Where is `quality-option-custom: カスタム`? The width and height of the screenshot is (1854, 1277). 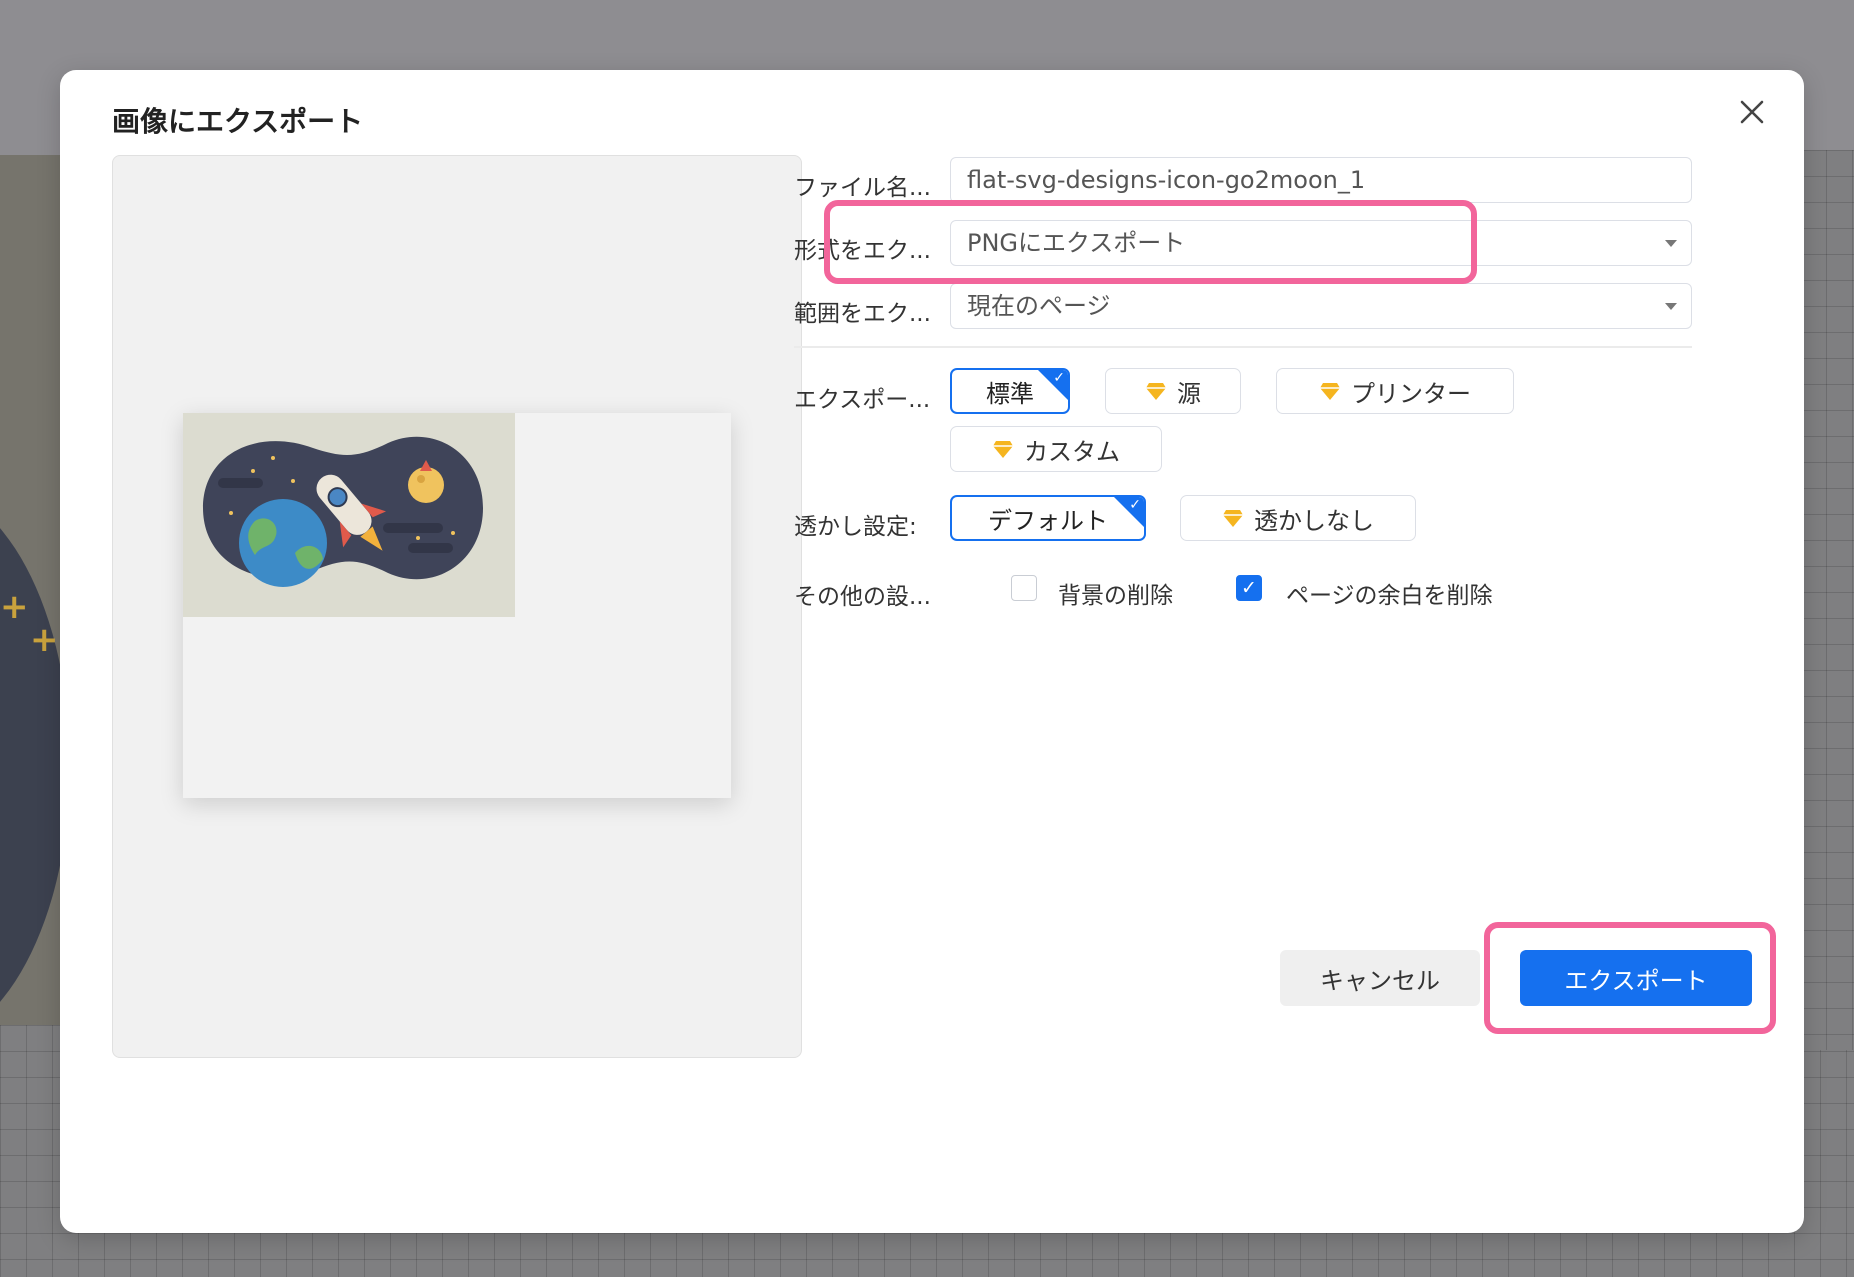
quality-option-custom: カスタム is located at coordinates (1056, 449).